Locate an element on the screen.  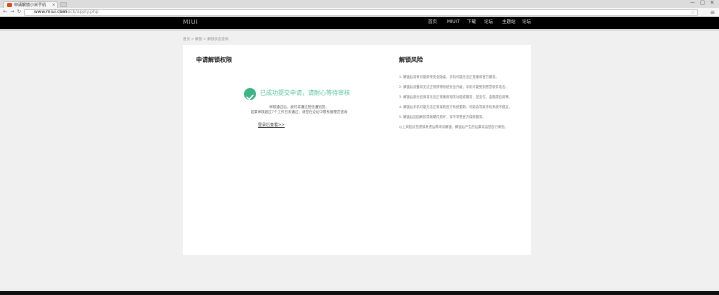
nav-item-forum: 论坛 is located at coordinates (488, 23).